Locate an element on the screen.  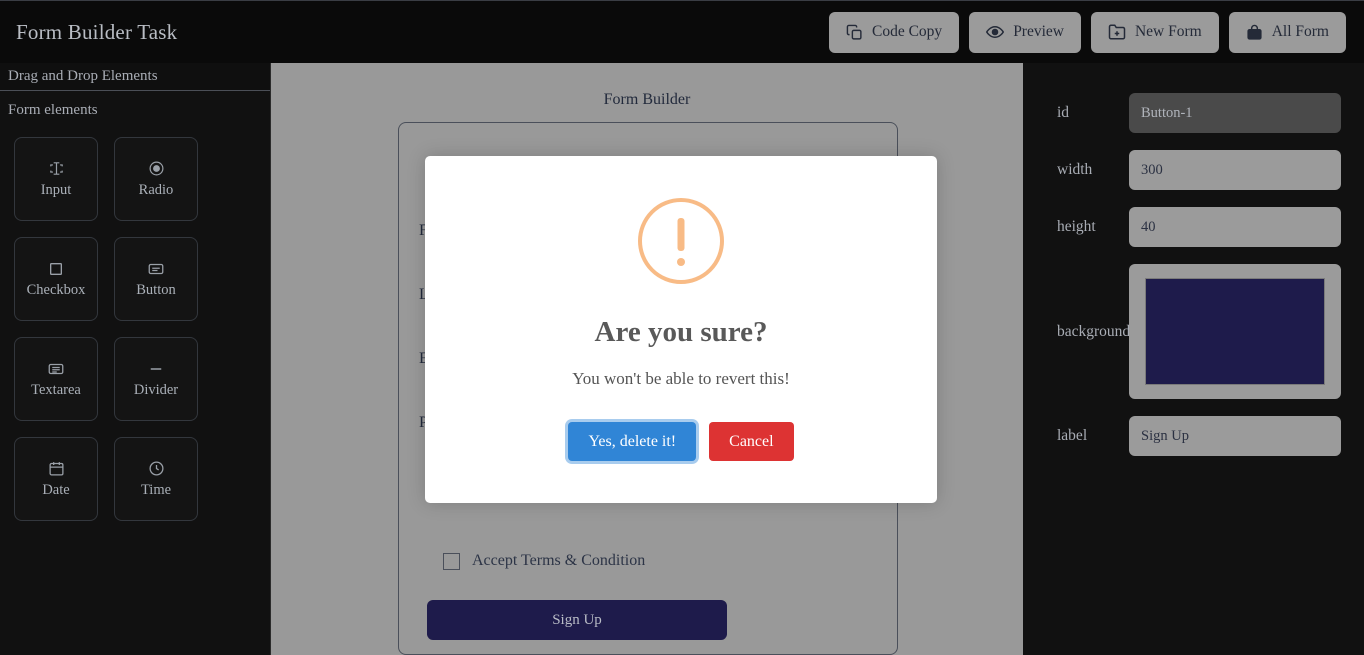
warning-icon-bar is located at coordinates (681, 234).